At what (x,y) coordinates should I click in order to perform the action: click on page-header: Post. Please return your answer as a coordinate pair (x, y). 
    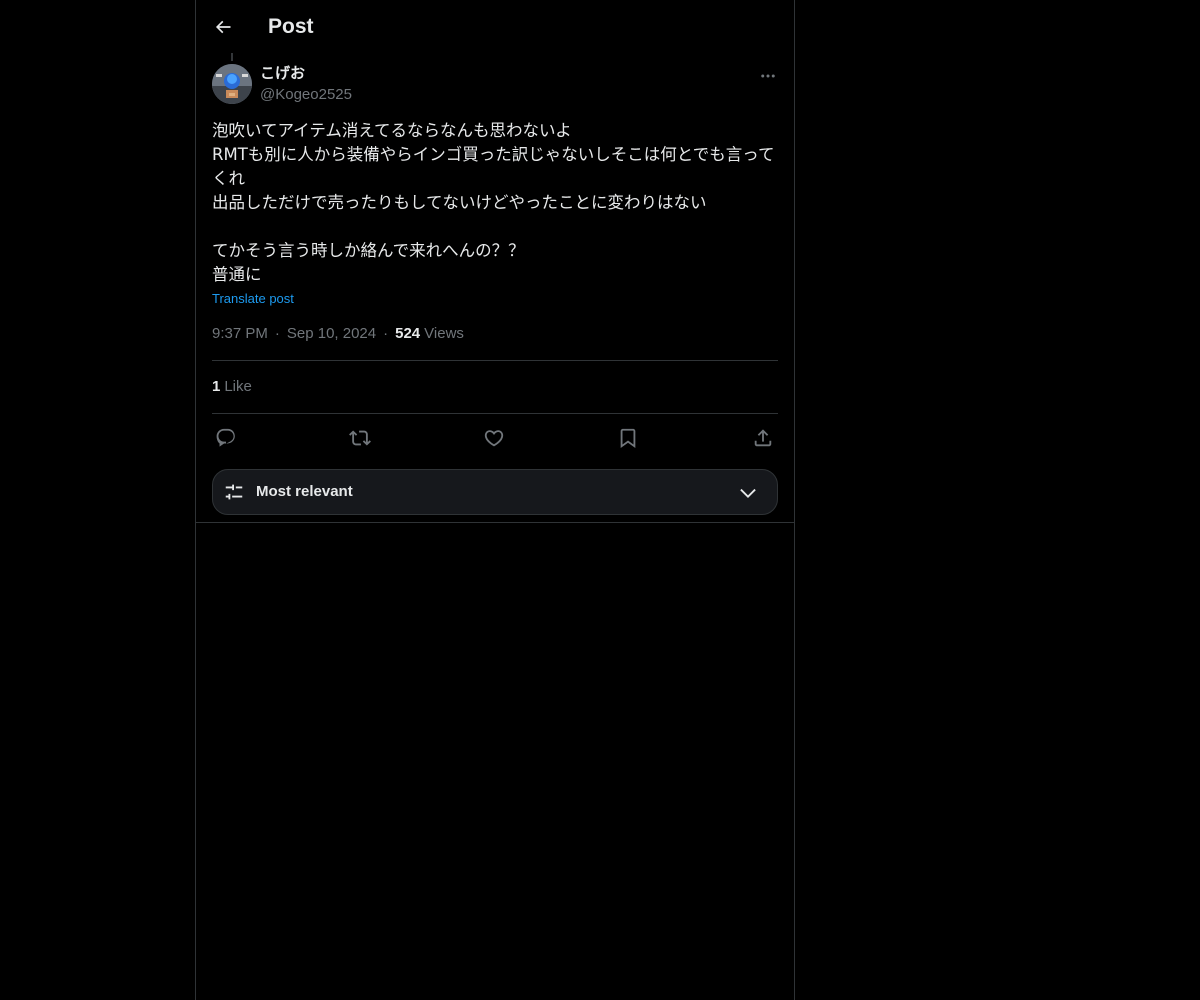
    Looking at the image, I should click on (495, 26).